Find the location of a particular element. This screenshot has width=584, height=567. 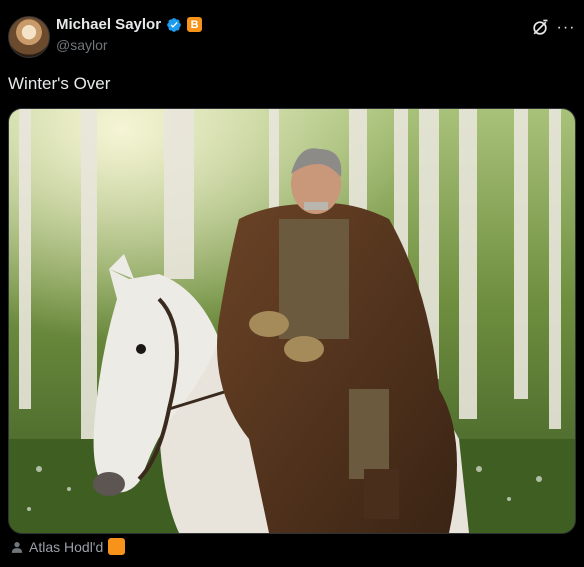

verified-badge-icon is located at coordinates (174, 24).